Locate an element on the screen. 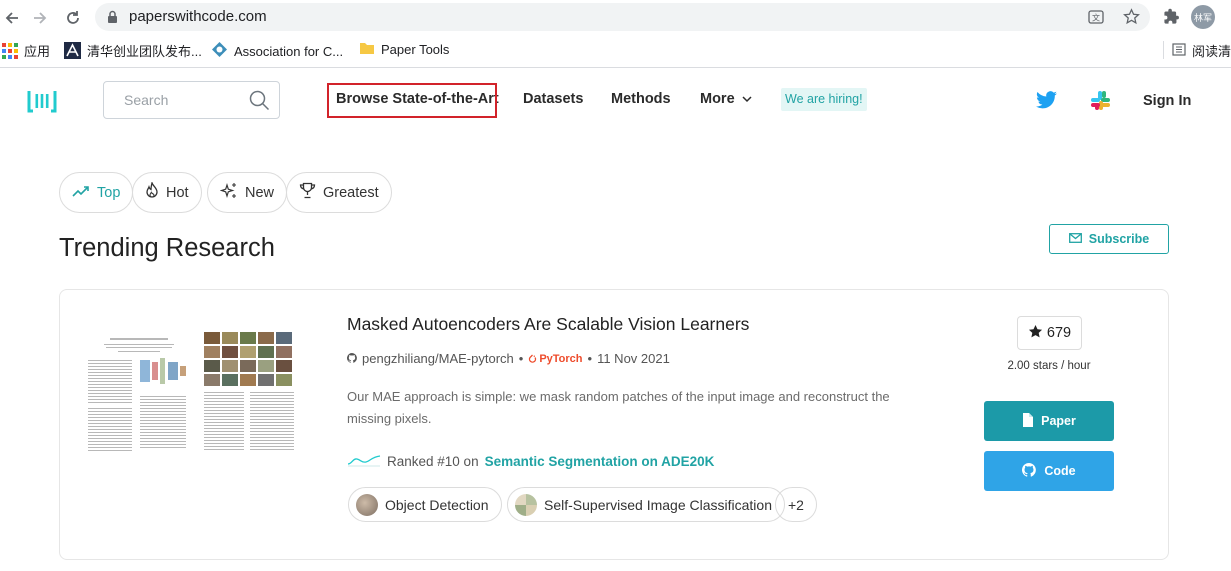 This screenshot has width=1231, height=571. nav-more-label: More is located at coordinates (717, 99).